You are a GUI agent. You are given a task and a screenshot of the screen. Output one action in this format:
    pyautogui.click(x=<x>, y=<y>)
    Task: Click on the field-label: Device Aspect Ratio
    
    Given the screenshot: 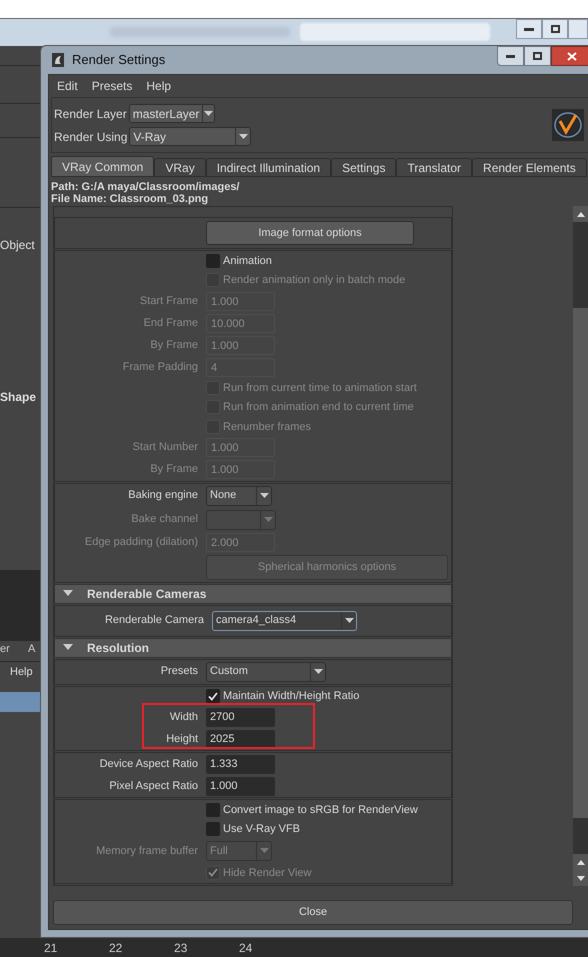 What is the action you would take?
    pyautogui.click(x=148, y=764)
    